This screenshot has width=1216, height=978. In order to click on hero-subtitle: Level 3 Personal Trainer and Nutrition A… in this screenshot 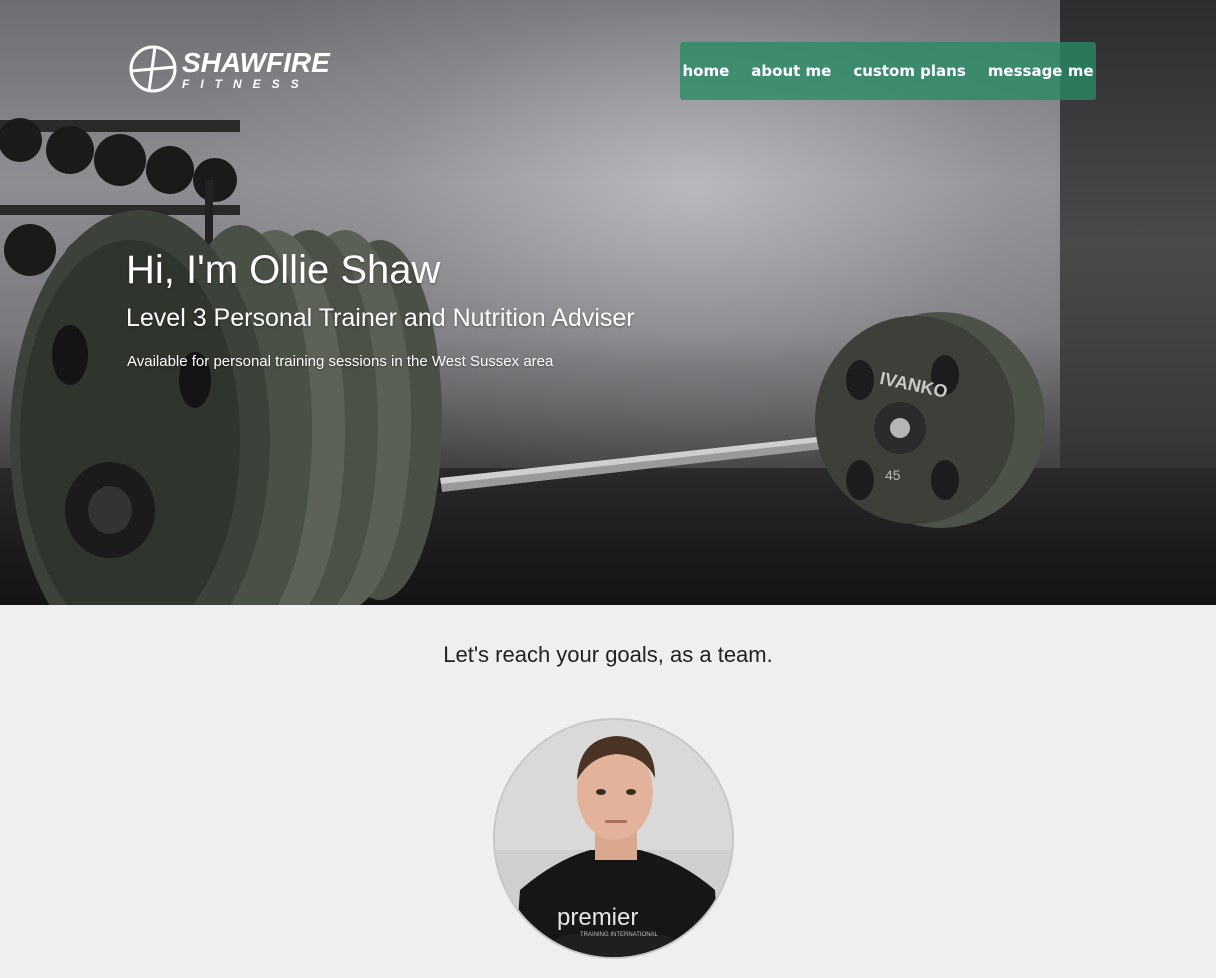, I will do `click(380, 318)`.